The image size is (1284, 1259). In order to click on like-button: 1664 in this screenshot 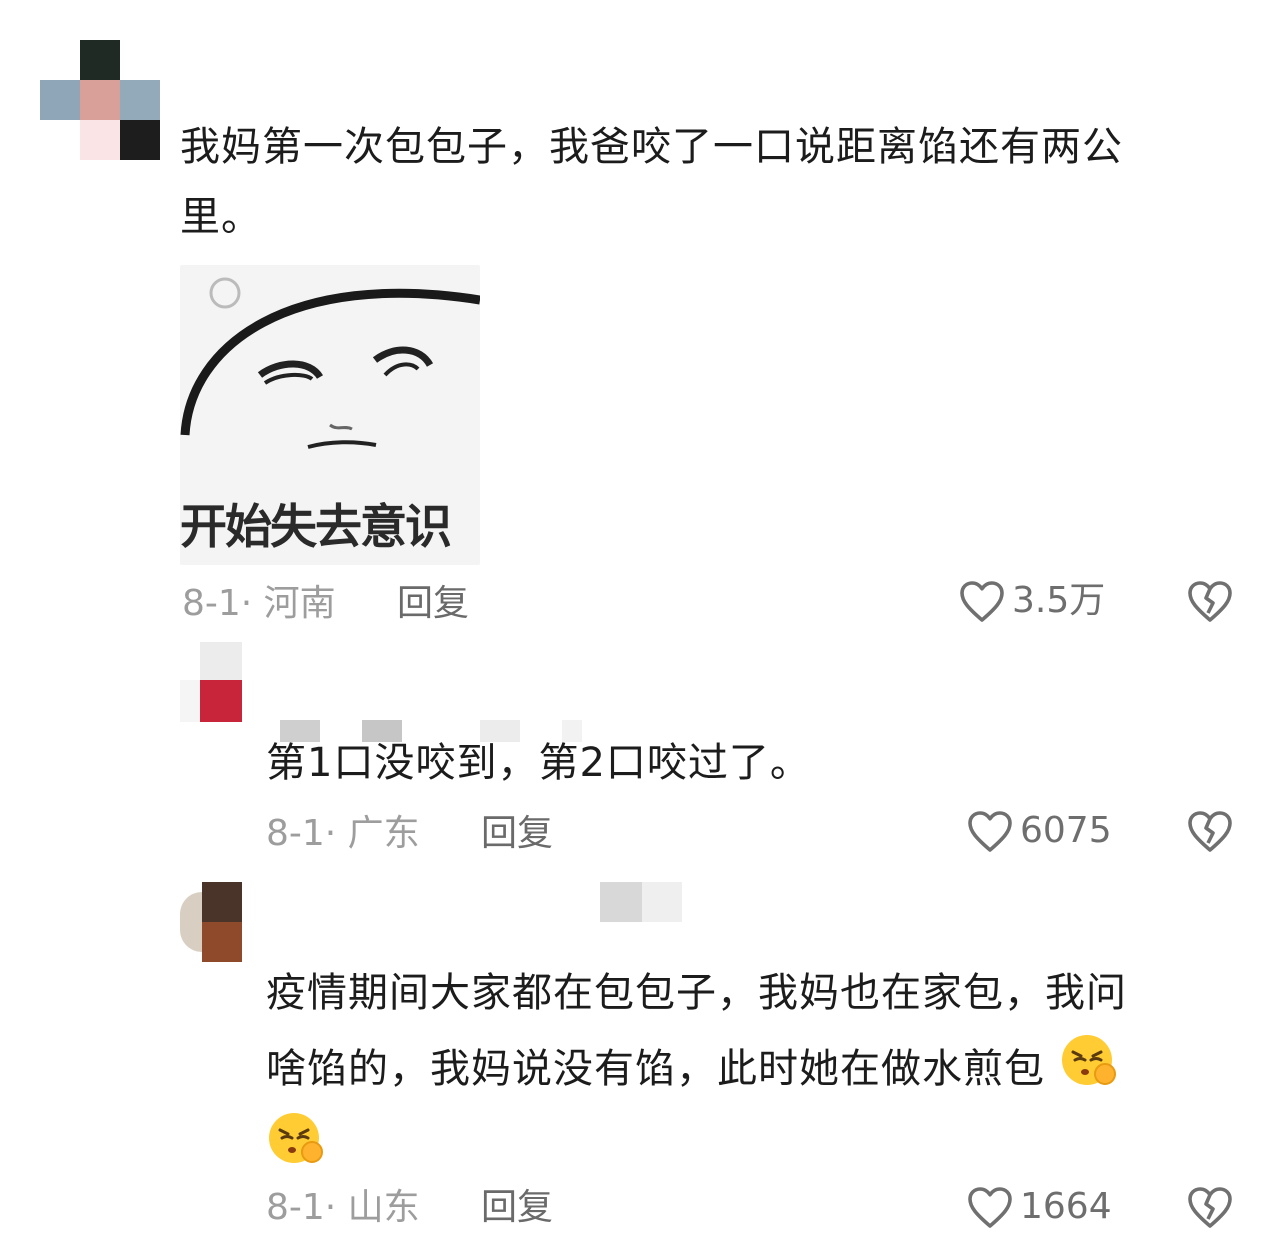, I will do `click(1039, 1207)`.